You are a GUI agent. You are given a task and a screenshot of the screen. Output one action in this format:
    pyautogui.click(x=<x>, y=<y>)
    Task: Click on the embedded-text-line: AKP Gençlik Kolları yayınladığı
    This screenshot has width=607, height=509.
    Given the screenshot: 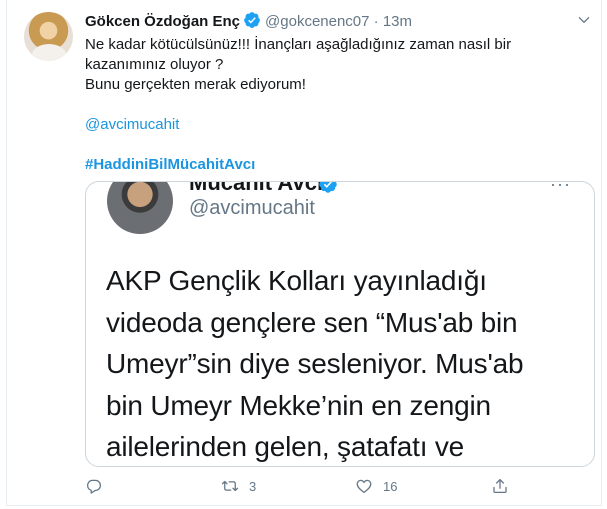 What is the action you would take?
    pyautogui.click(x=296, y=280)
    